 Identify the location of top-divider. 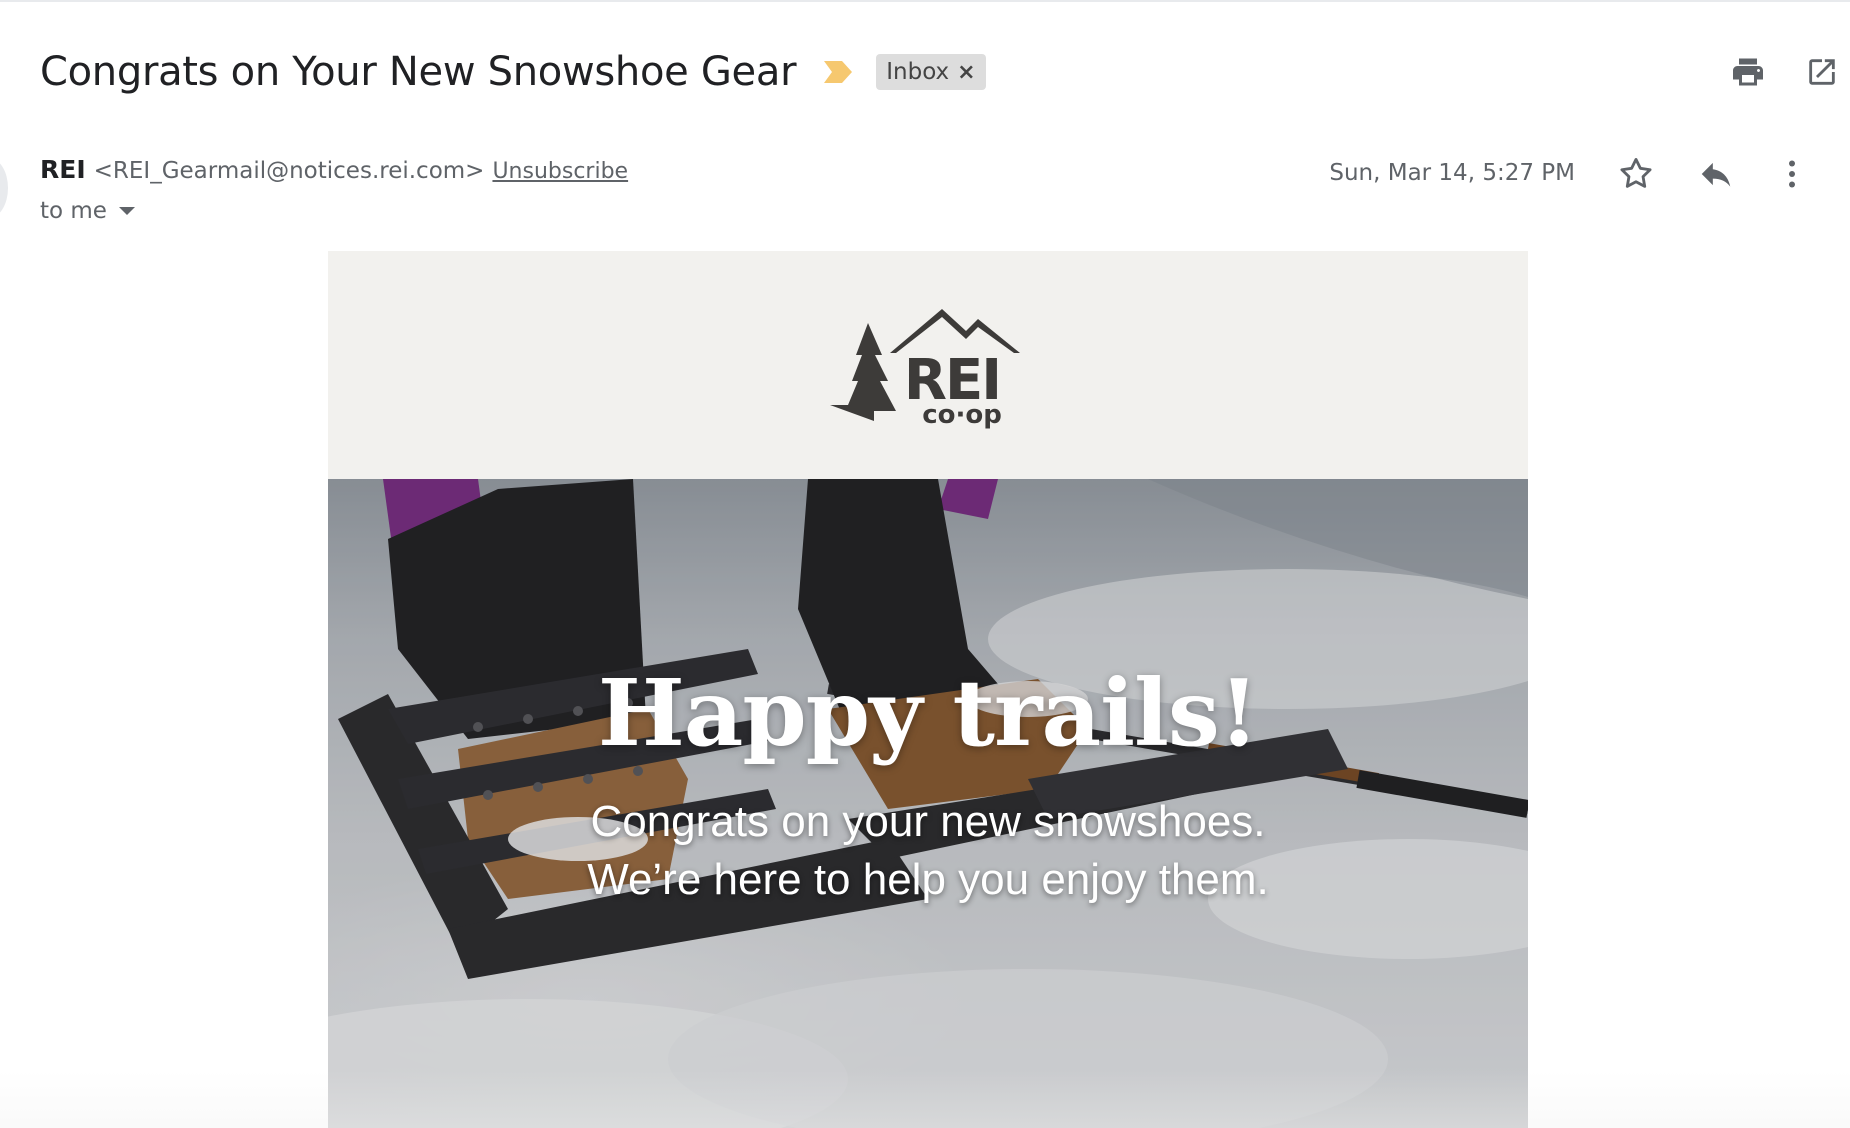
(925, 1).